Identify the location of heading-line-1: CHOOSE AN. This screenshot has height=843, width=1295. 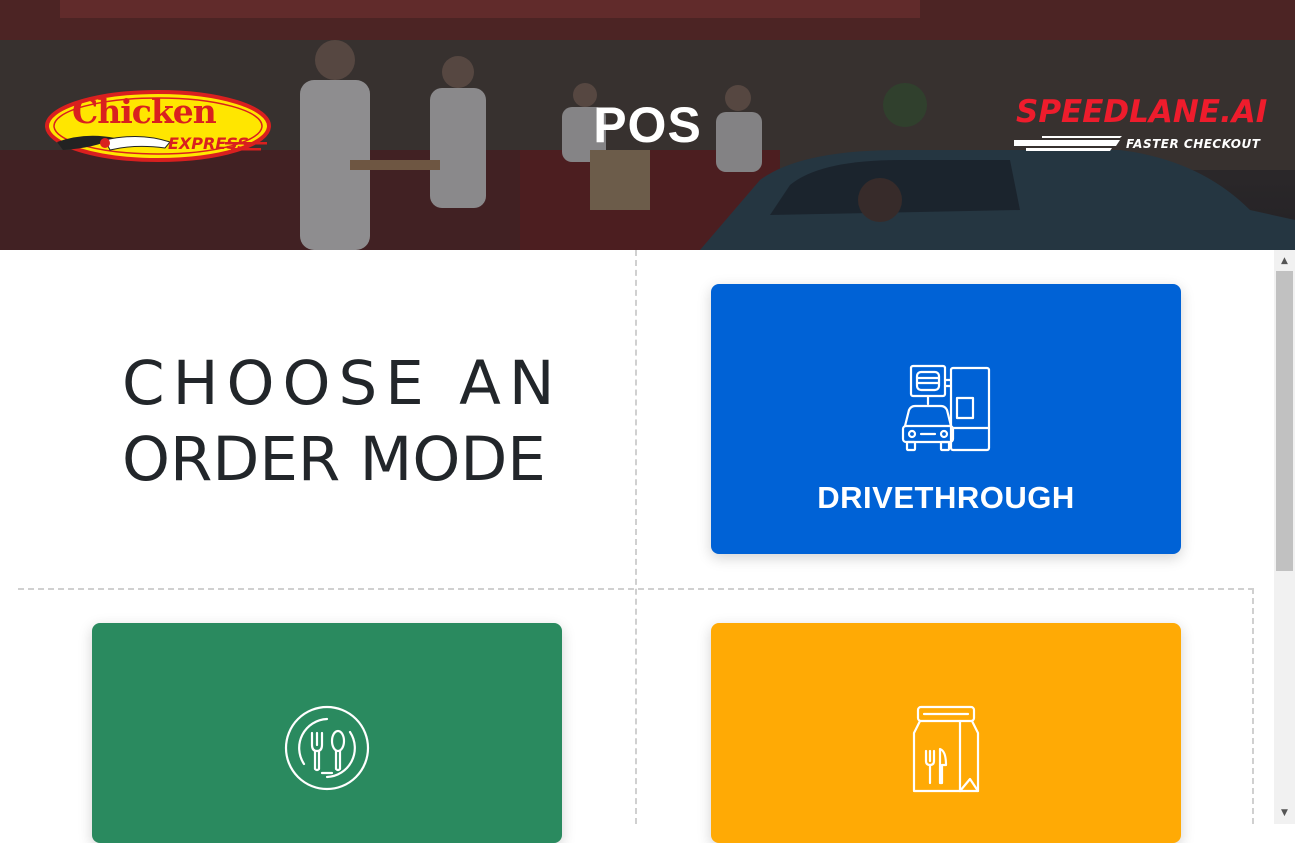
(342, 383).